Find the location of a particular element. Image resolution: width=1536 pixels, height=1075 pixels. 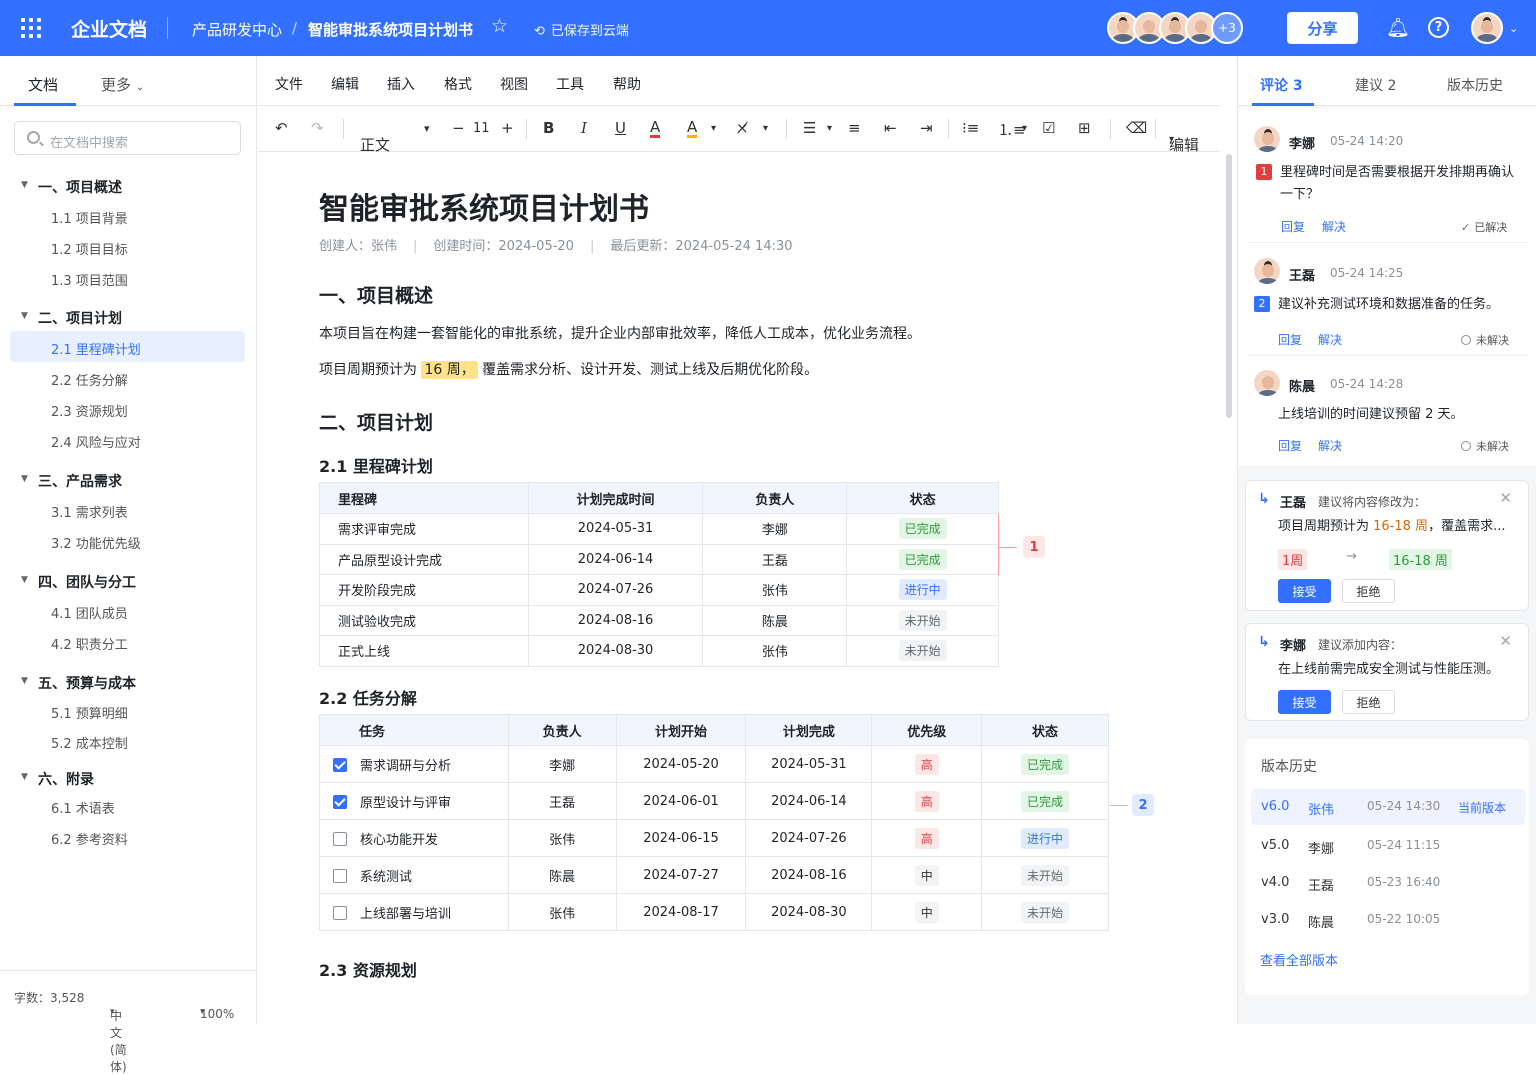

toc-section: ▼ 四、团队与分工 is located at coordinates (78, 582).